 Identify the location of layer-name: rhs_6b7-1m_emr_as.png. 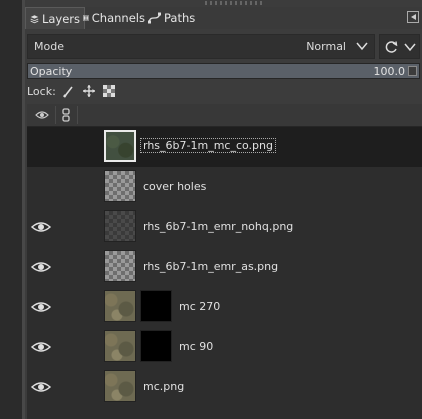
(210, 266).